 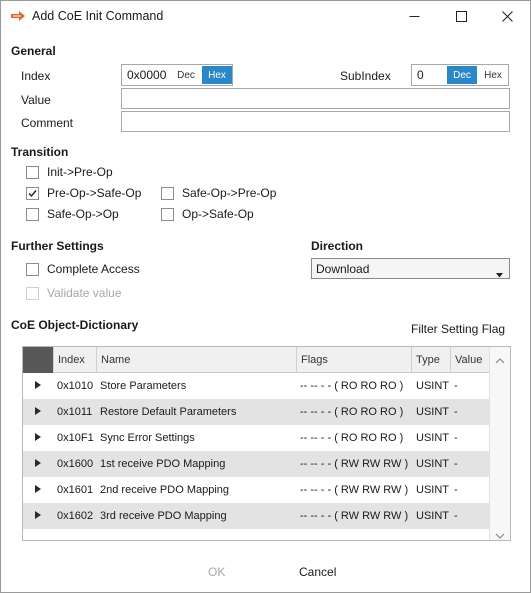 What do you see at coordinates (500, 360) in the screenshot?
I see `scroll-up-icon` at bounding box center [500, 360].